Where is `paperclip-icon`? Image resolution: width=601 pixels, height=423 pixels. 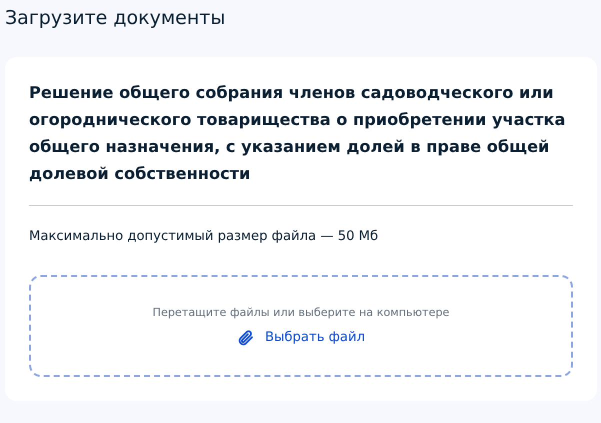
paperclip-icon is located at coordinates (245, 337).